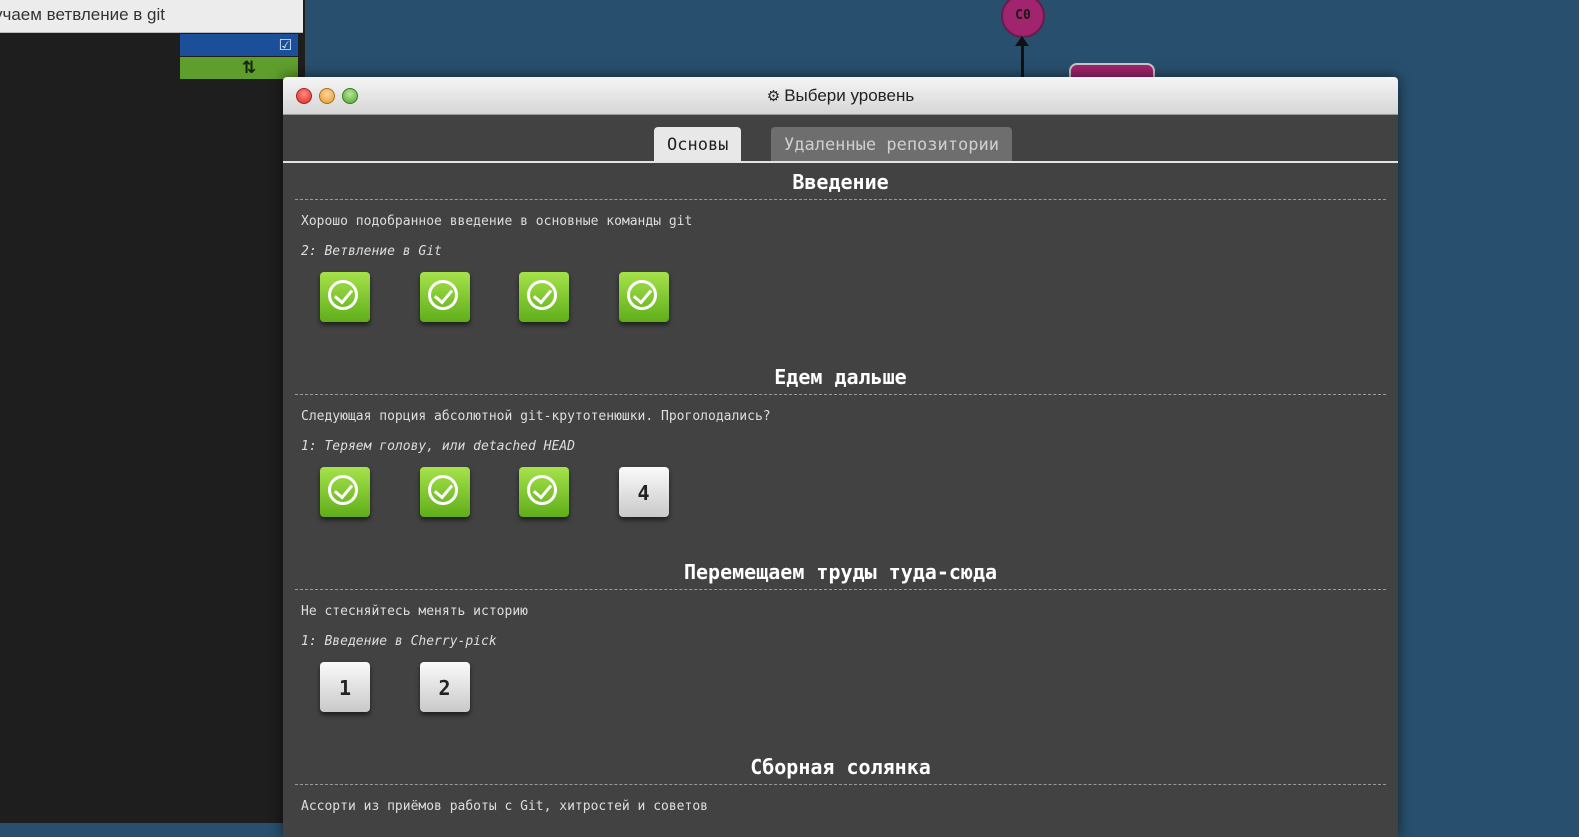 Image resolution: width=1579 pixels, height=837 pixels. I want to click on section-current-level: 1: Теряем голову, или detached HEAD, so click(438, 446).